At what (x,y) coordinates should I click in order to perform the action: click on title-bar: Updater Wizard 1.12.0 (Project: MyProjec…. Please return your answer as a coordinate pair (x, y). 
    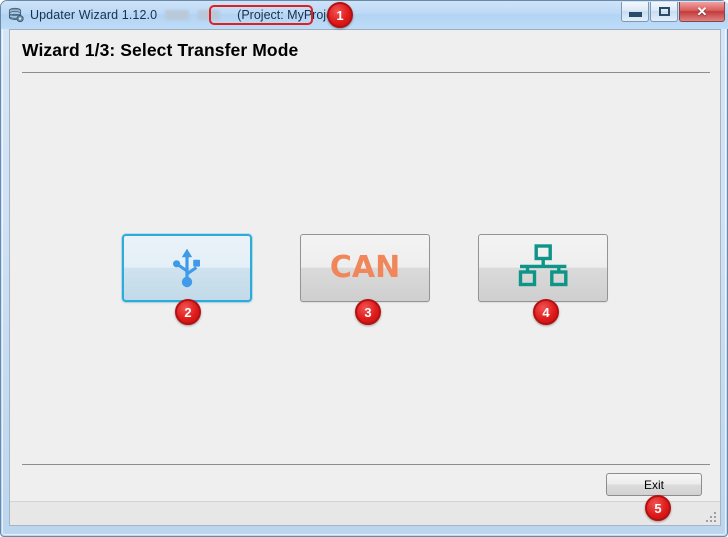
    Looking at the image, I should click on (364, 15).